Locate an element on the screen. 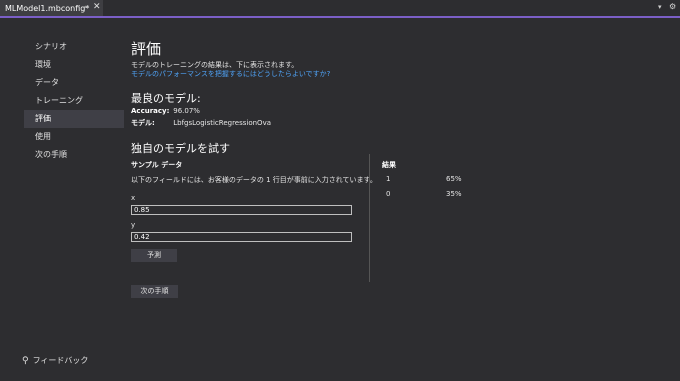 This screenshot has width=680, height=381. sidebar-item-environment: 環境 is located at coordinates (74, 65).